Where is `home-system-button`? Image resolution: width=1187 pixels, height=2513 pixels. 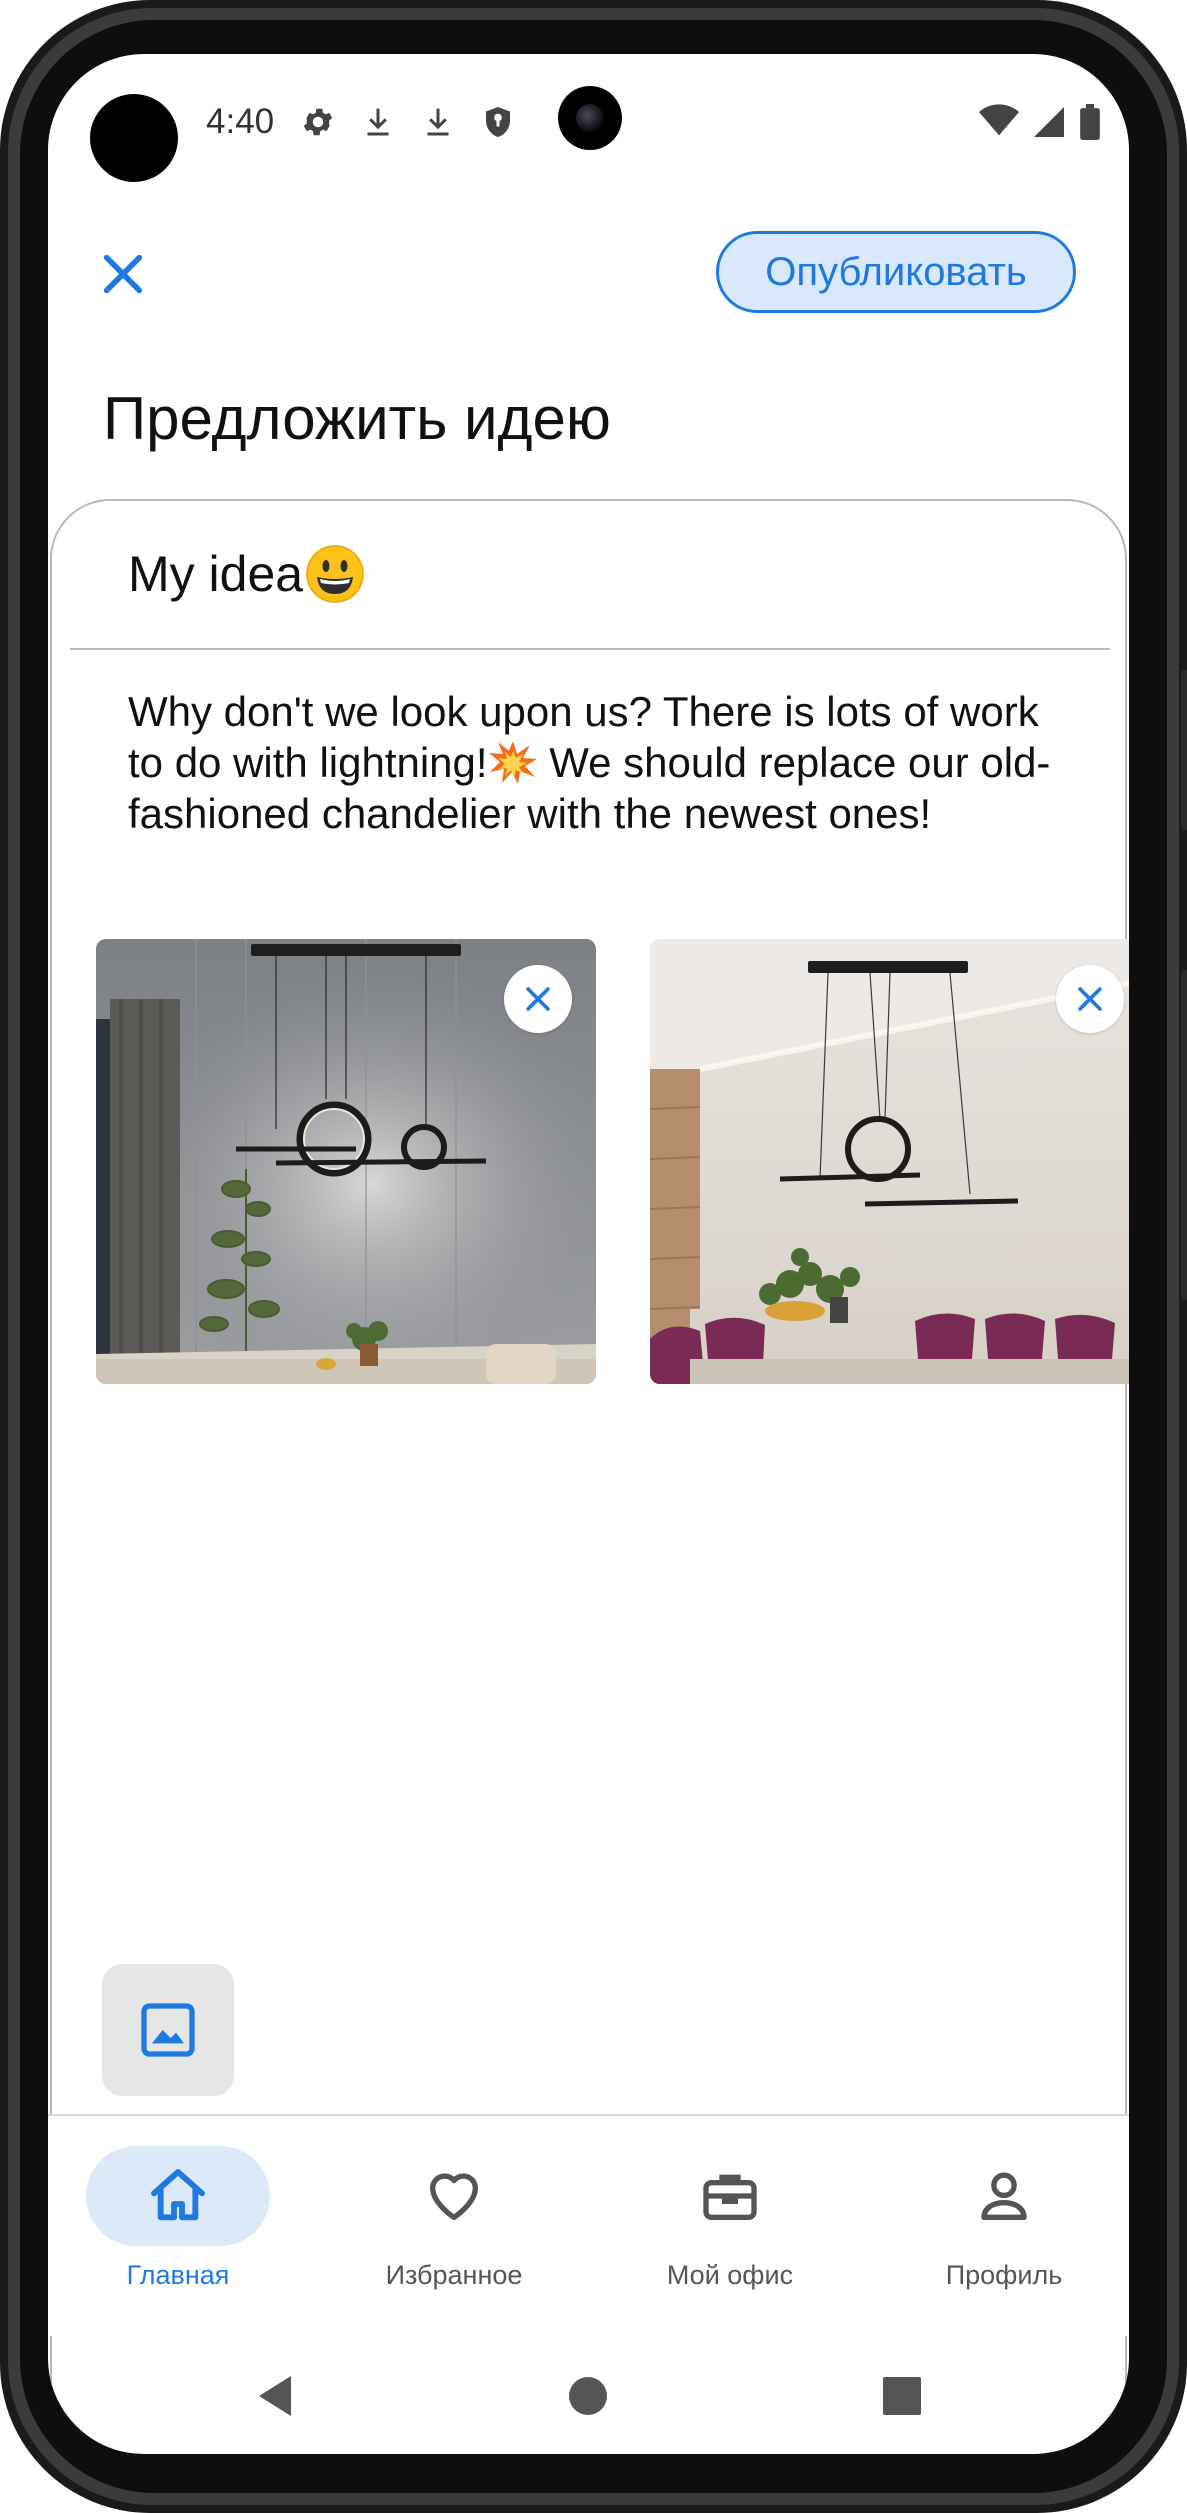
home-system-button is located at coordinates (588, 2398).